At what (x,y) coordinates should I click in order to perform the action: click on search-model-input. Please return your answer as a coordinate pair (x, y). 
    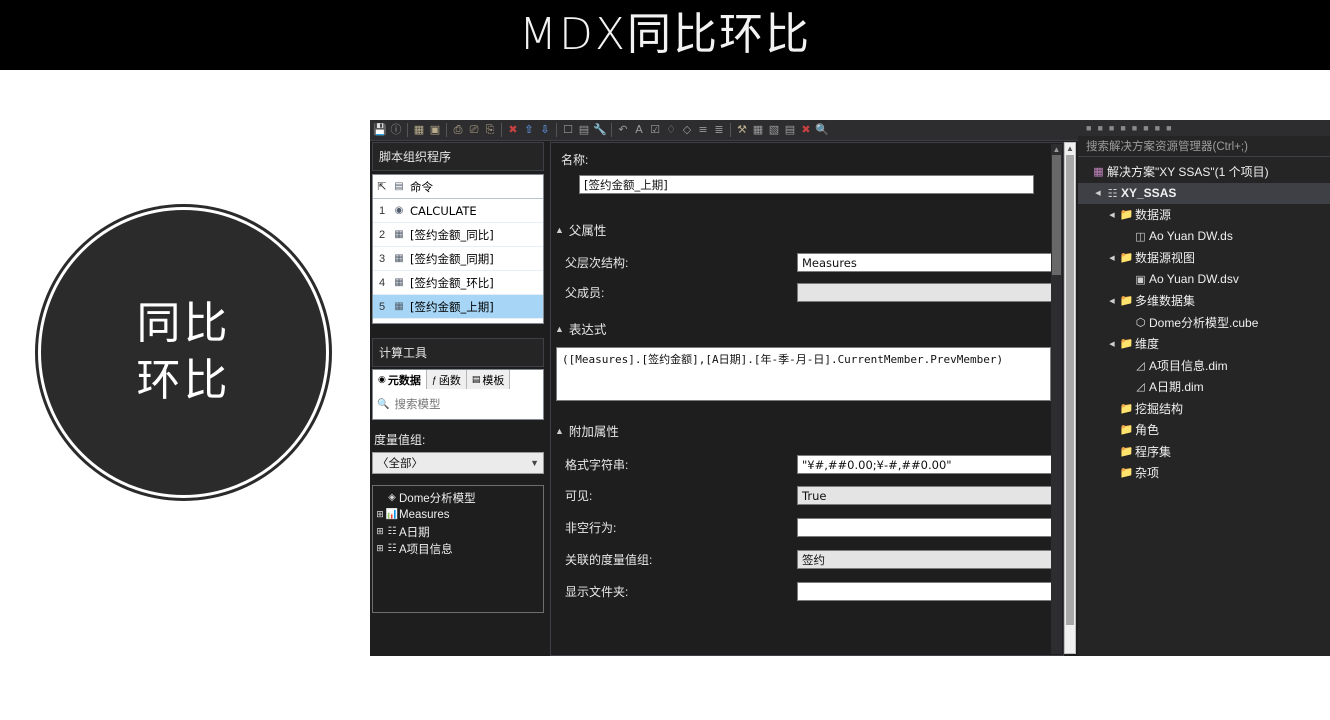
    Looking at the image, I should click on (459, 404).